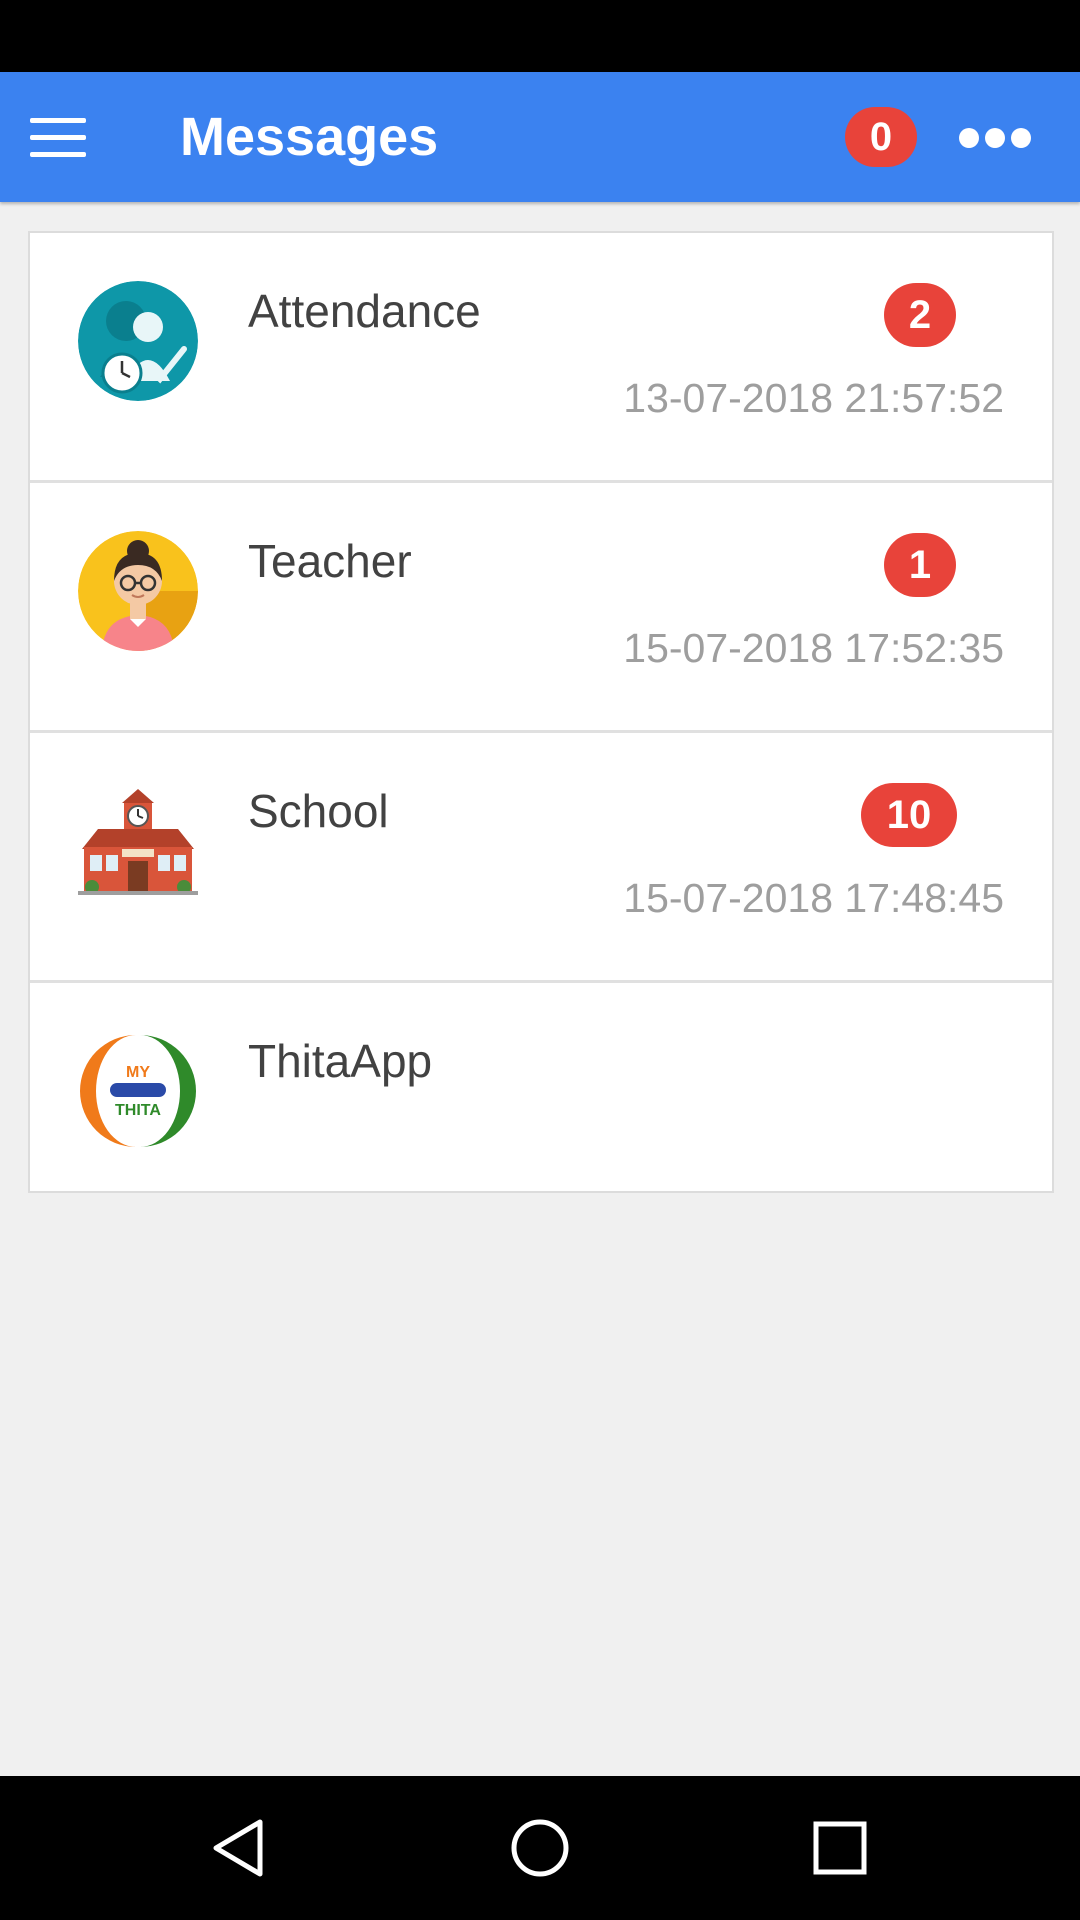 This screenshot has width=1080, height=1920. I want to click on unread-badge: 2, so click(920, 315).